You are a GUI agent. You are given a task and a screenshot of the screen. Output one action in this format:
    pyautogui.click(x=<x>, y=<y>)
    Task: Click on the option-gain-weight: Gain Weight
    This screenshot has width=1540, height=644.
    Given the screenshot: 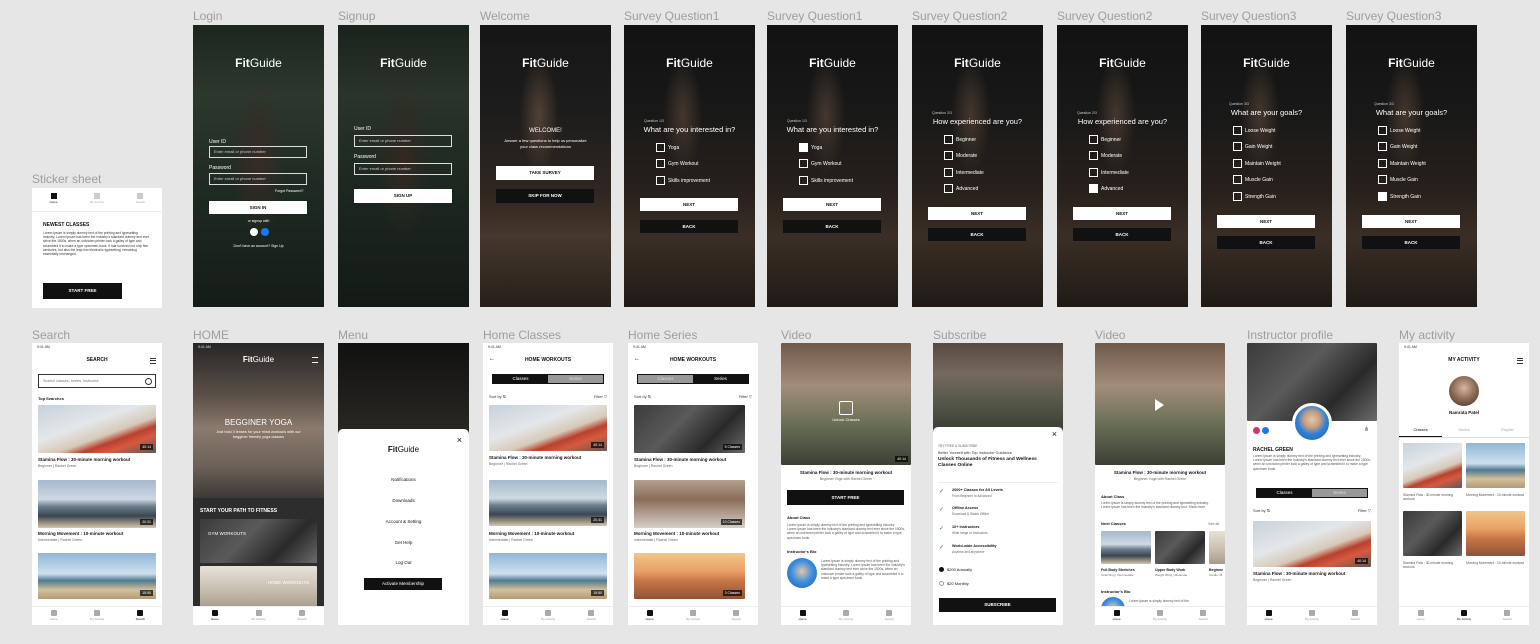 What is the action you would take?
    pyautogui.click(x=1397, y=147)
    